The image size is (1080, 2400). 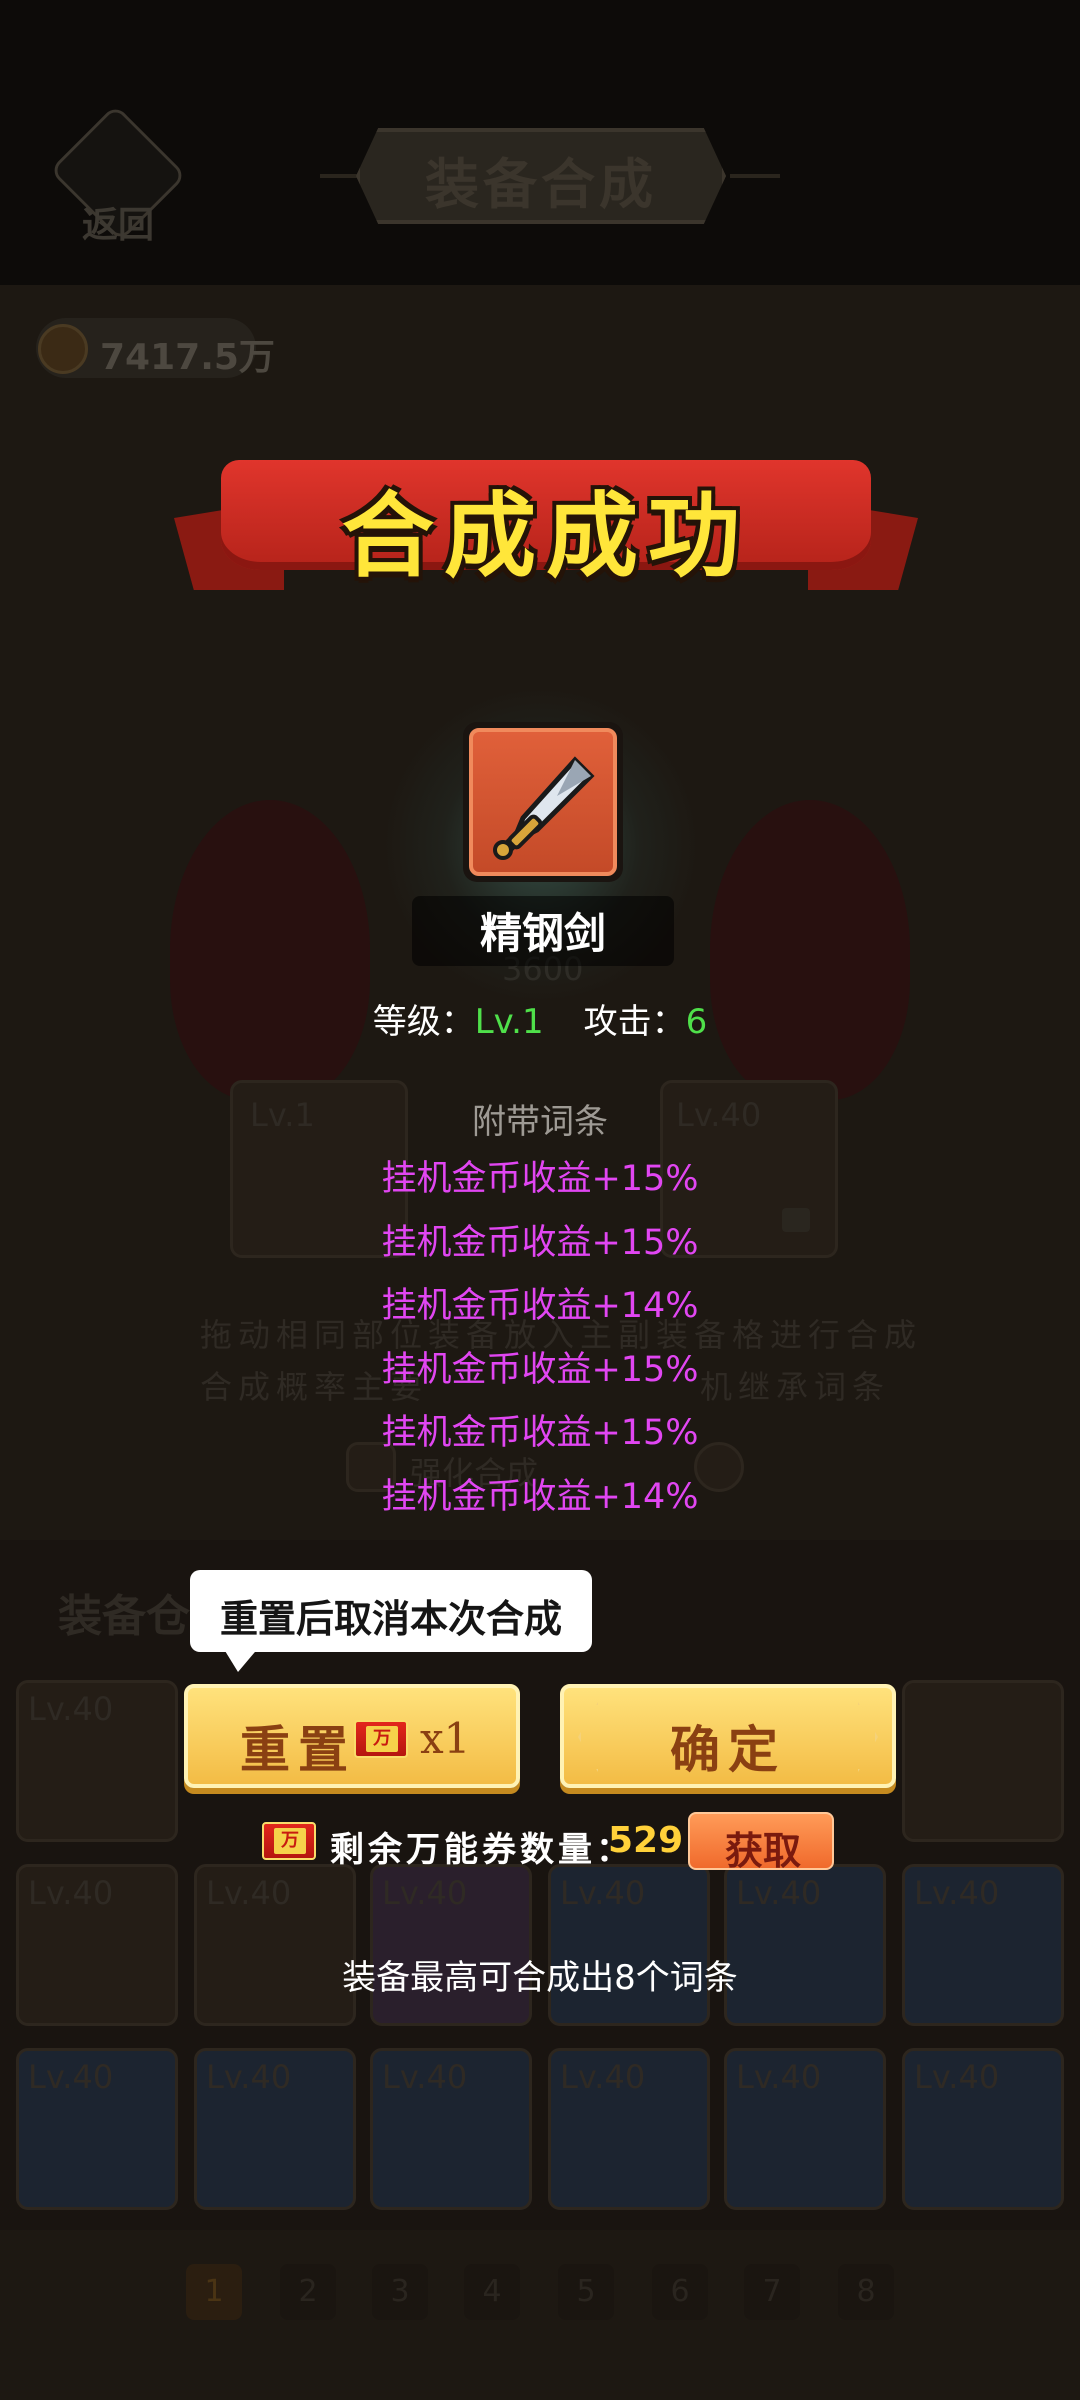 What do you see at coordinates (540, 1122) in the screenshot?
I see `affix-title: 附带词条` at bounding box center [540, 1122].